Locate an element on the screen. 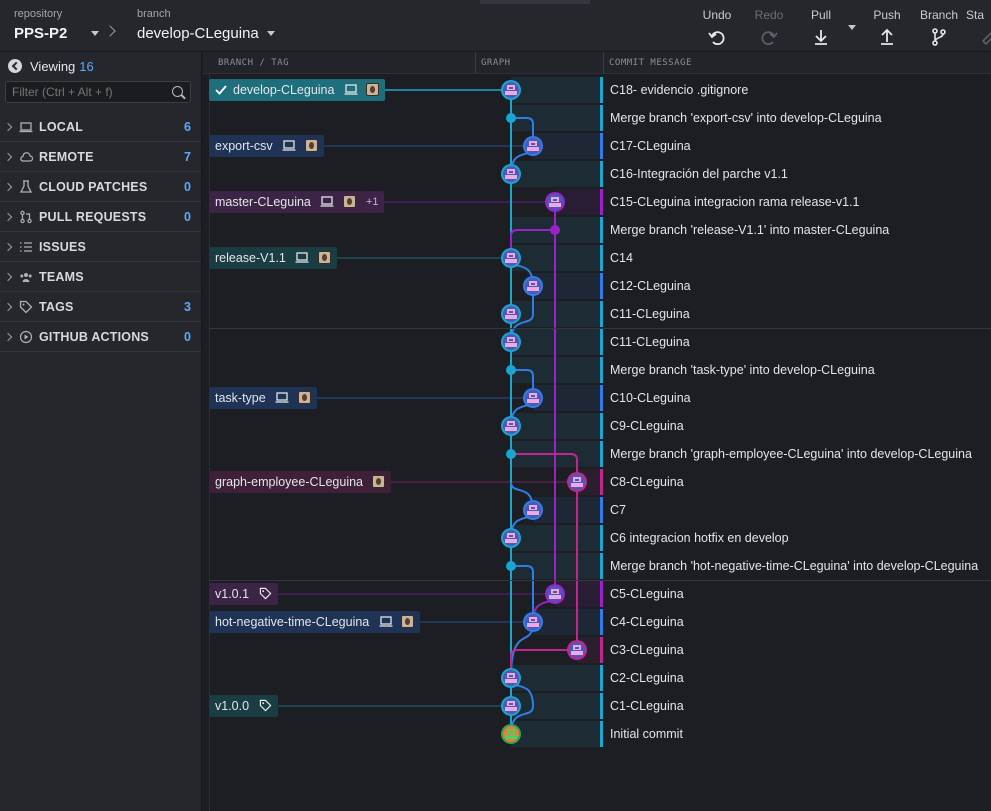 Image resolution: width=991 pixels, height=811 pixels. section-label: GITHUB ACTIONS is located at coordinates (94, 337).